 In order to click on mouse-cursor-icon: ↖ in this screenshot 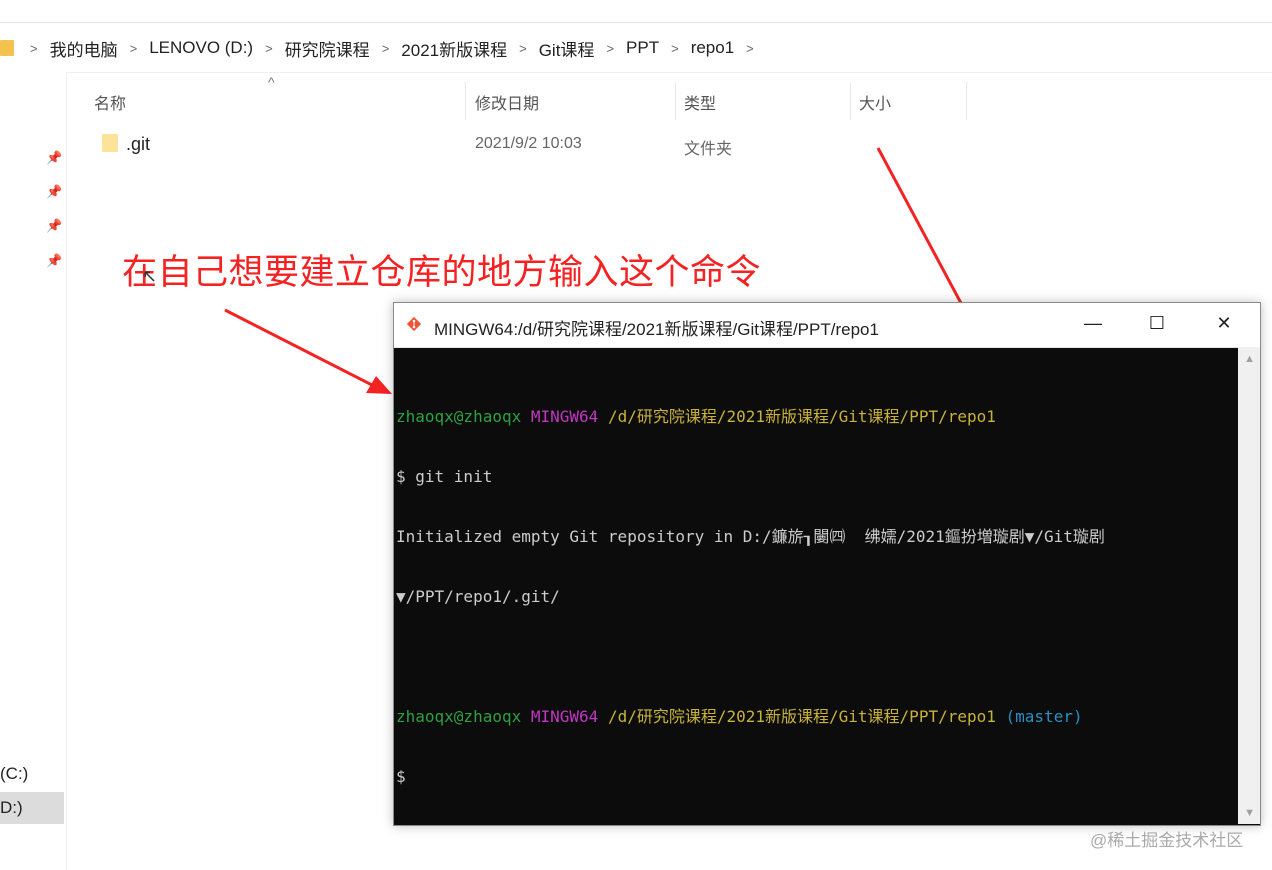, I will do `click(150, 276)`.